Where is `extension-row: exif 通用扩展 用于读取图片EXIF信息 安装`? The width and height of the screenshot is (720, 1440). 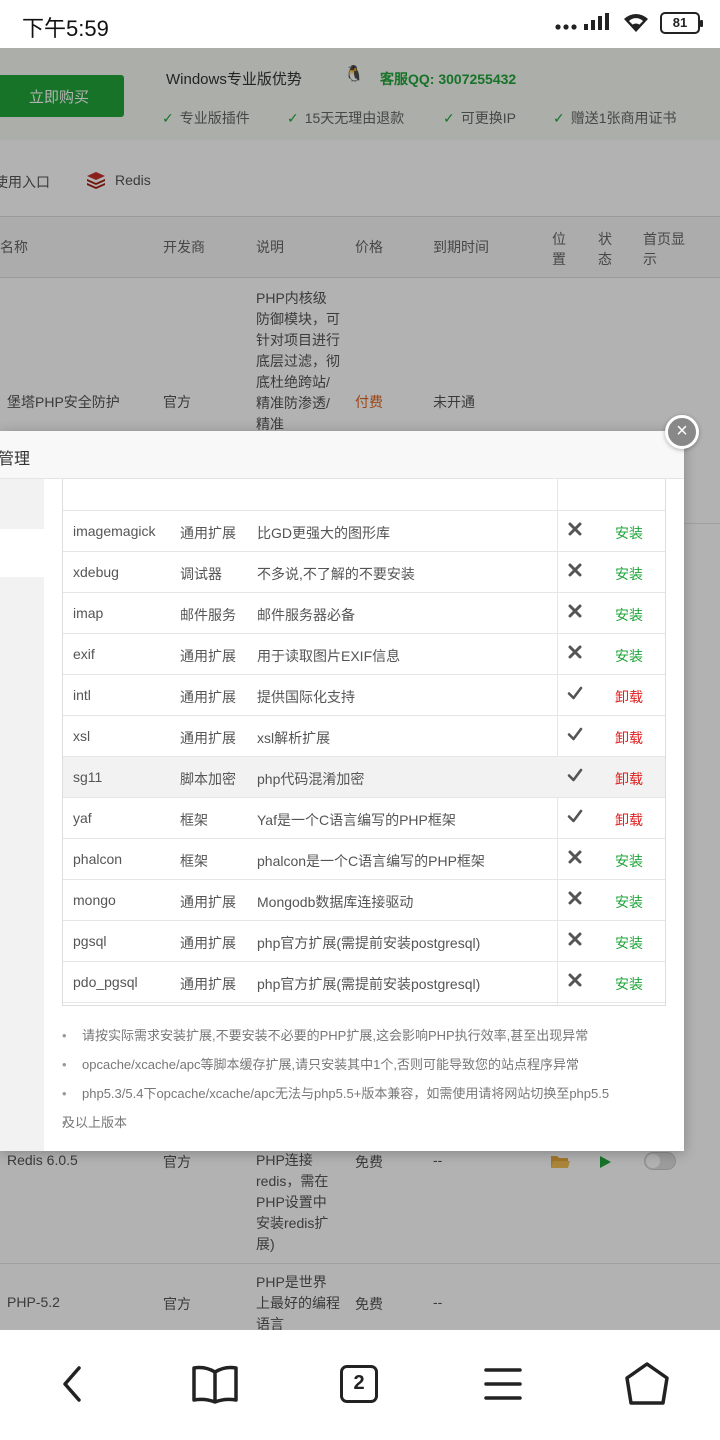 extension-row: exif 通用扩展 用于读取图片EXIF信息 安装 is located at coordinates (364, 654).